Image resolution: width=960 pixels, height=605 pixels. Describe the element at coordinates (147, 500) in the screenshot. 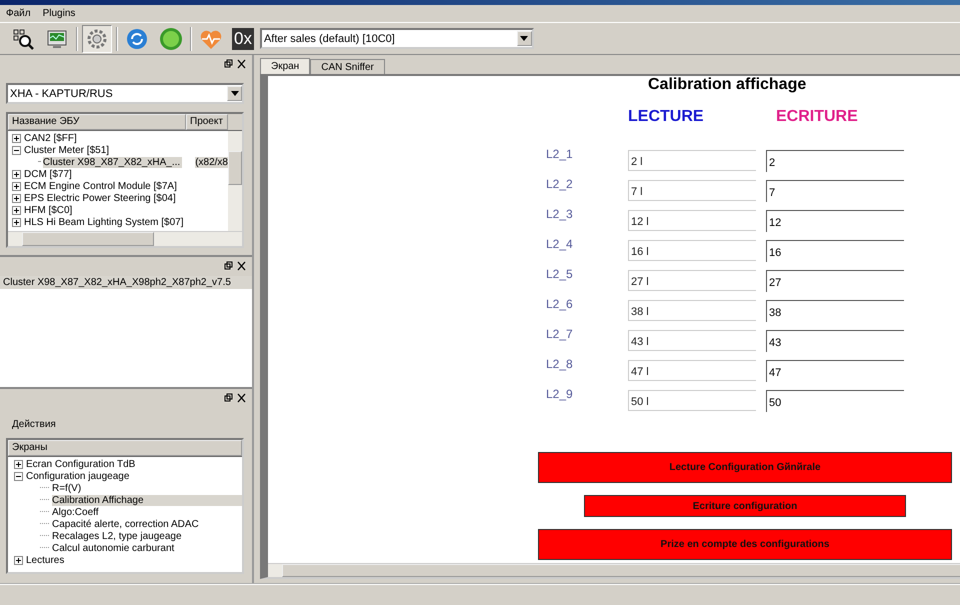

I see `tree-item: Calibration Affichage` at that location.